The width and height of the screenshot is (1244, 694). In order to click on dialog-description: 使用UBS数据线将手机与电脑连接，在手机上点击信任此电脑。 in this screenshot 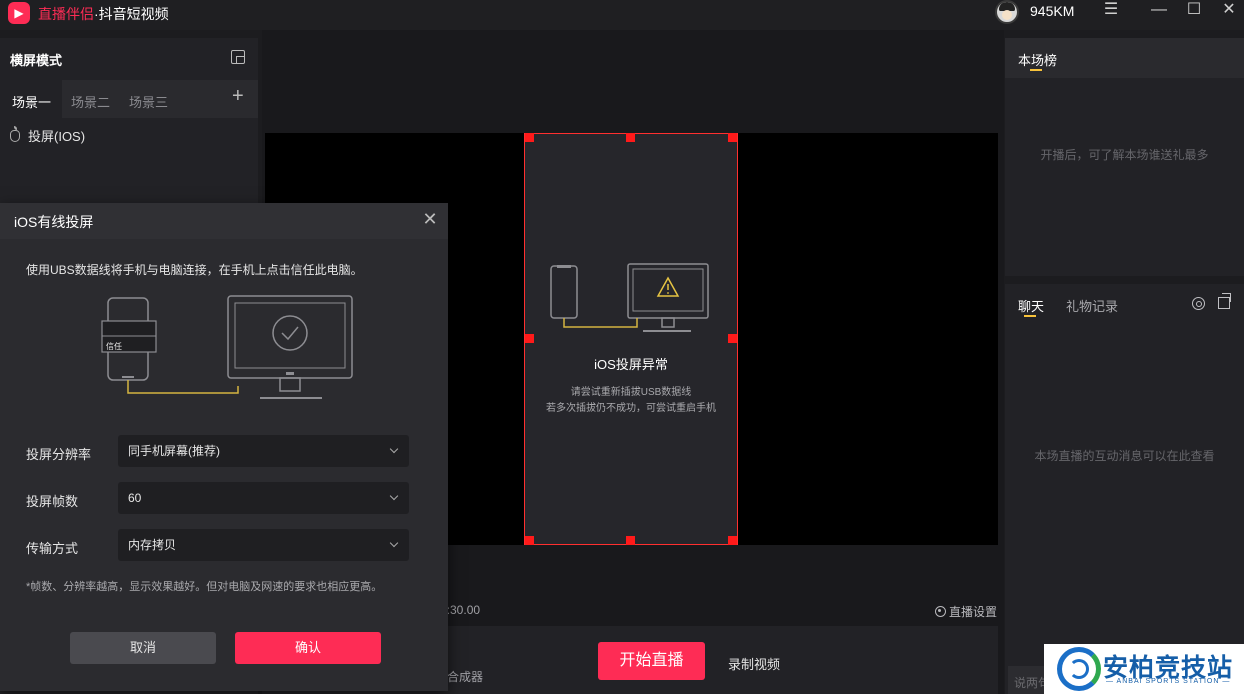, I will do `click(194, 270)`.